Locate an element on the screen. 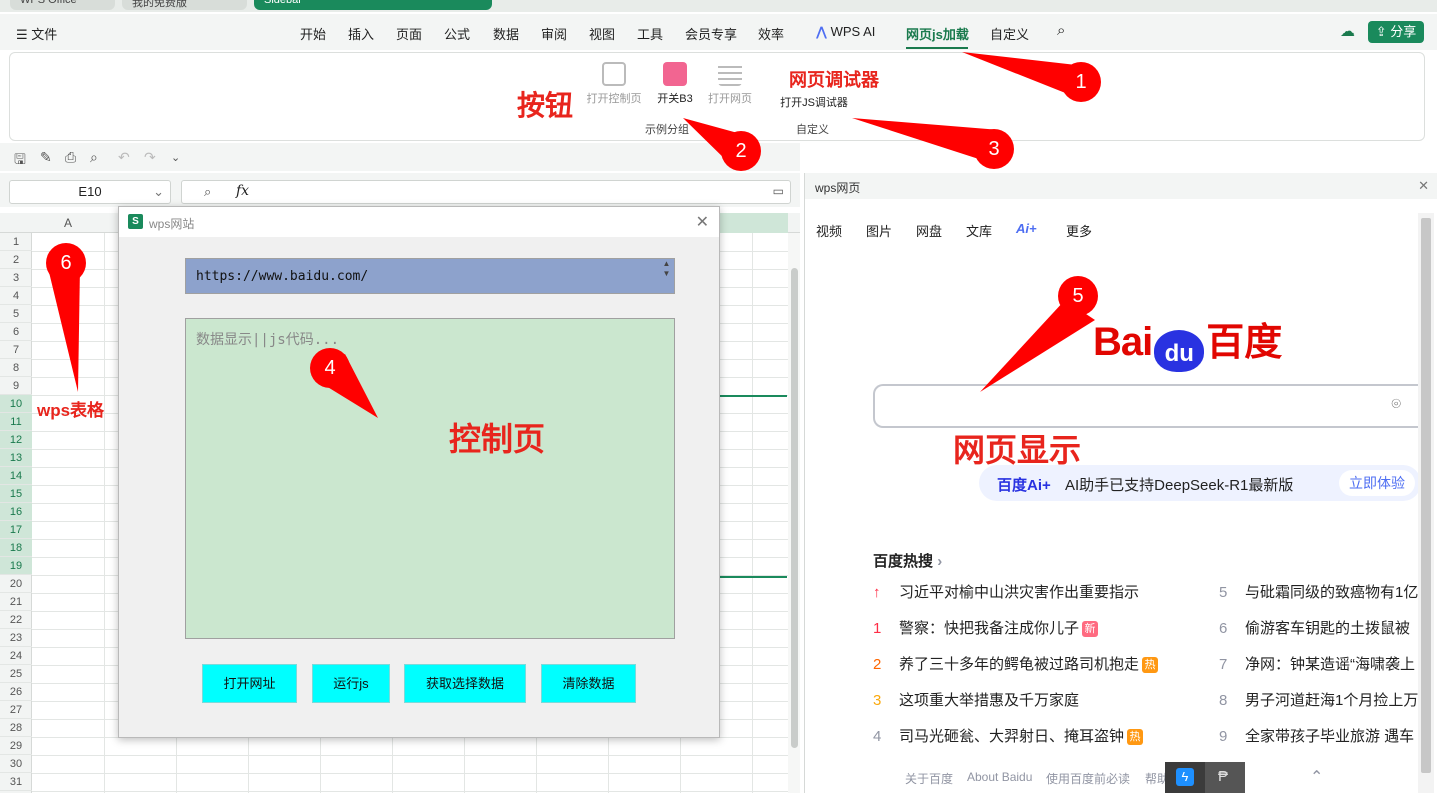 This screenshot has height=793, width=1437. marker-1: 1 is located at coordinates (1081, 82).